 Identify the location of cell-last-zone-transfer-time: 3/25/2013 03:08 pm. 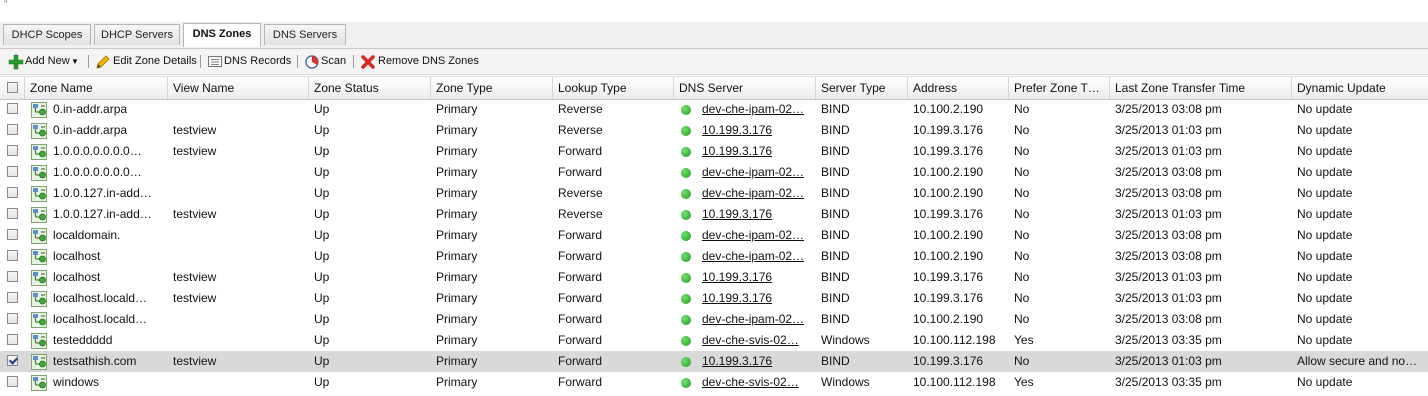
(1168, 109).